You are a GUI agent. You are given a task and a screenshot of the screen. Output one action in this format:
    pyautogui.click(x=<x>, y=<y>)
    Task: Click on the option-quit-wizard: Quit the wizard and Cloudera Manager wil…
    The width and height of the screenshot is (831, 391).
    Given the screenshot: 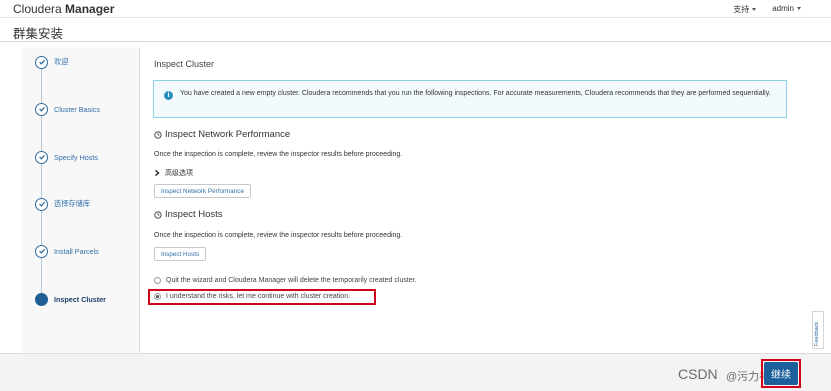 What is the action you would take?
    pyautogui.click(x=285, y=280)
    